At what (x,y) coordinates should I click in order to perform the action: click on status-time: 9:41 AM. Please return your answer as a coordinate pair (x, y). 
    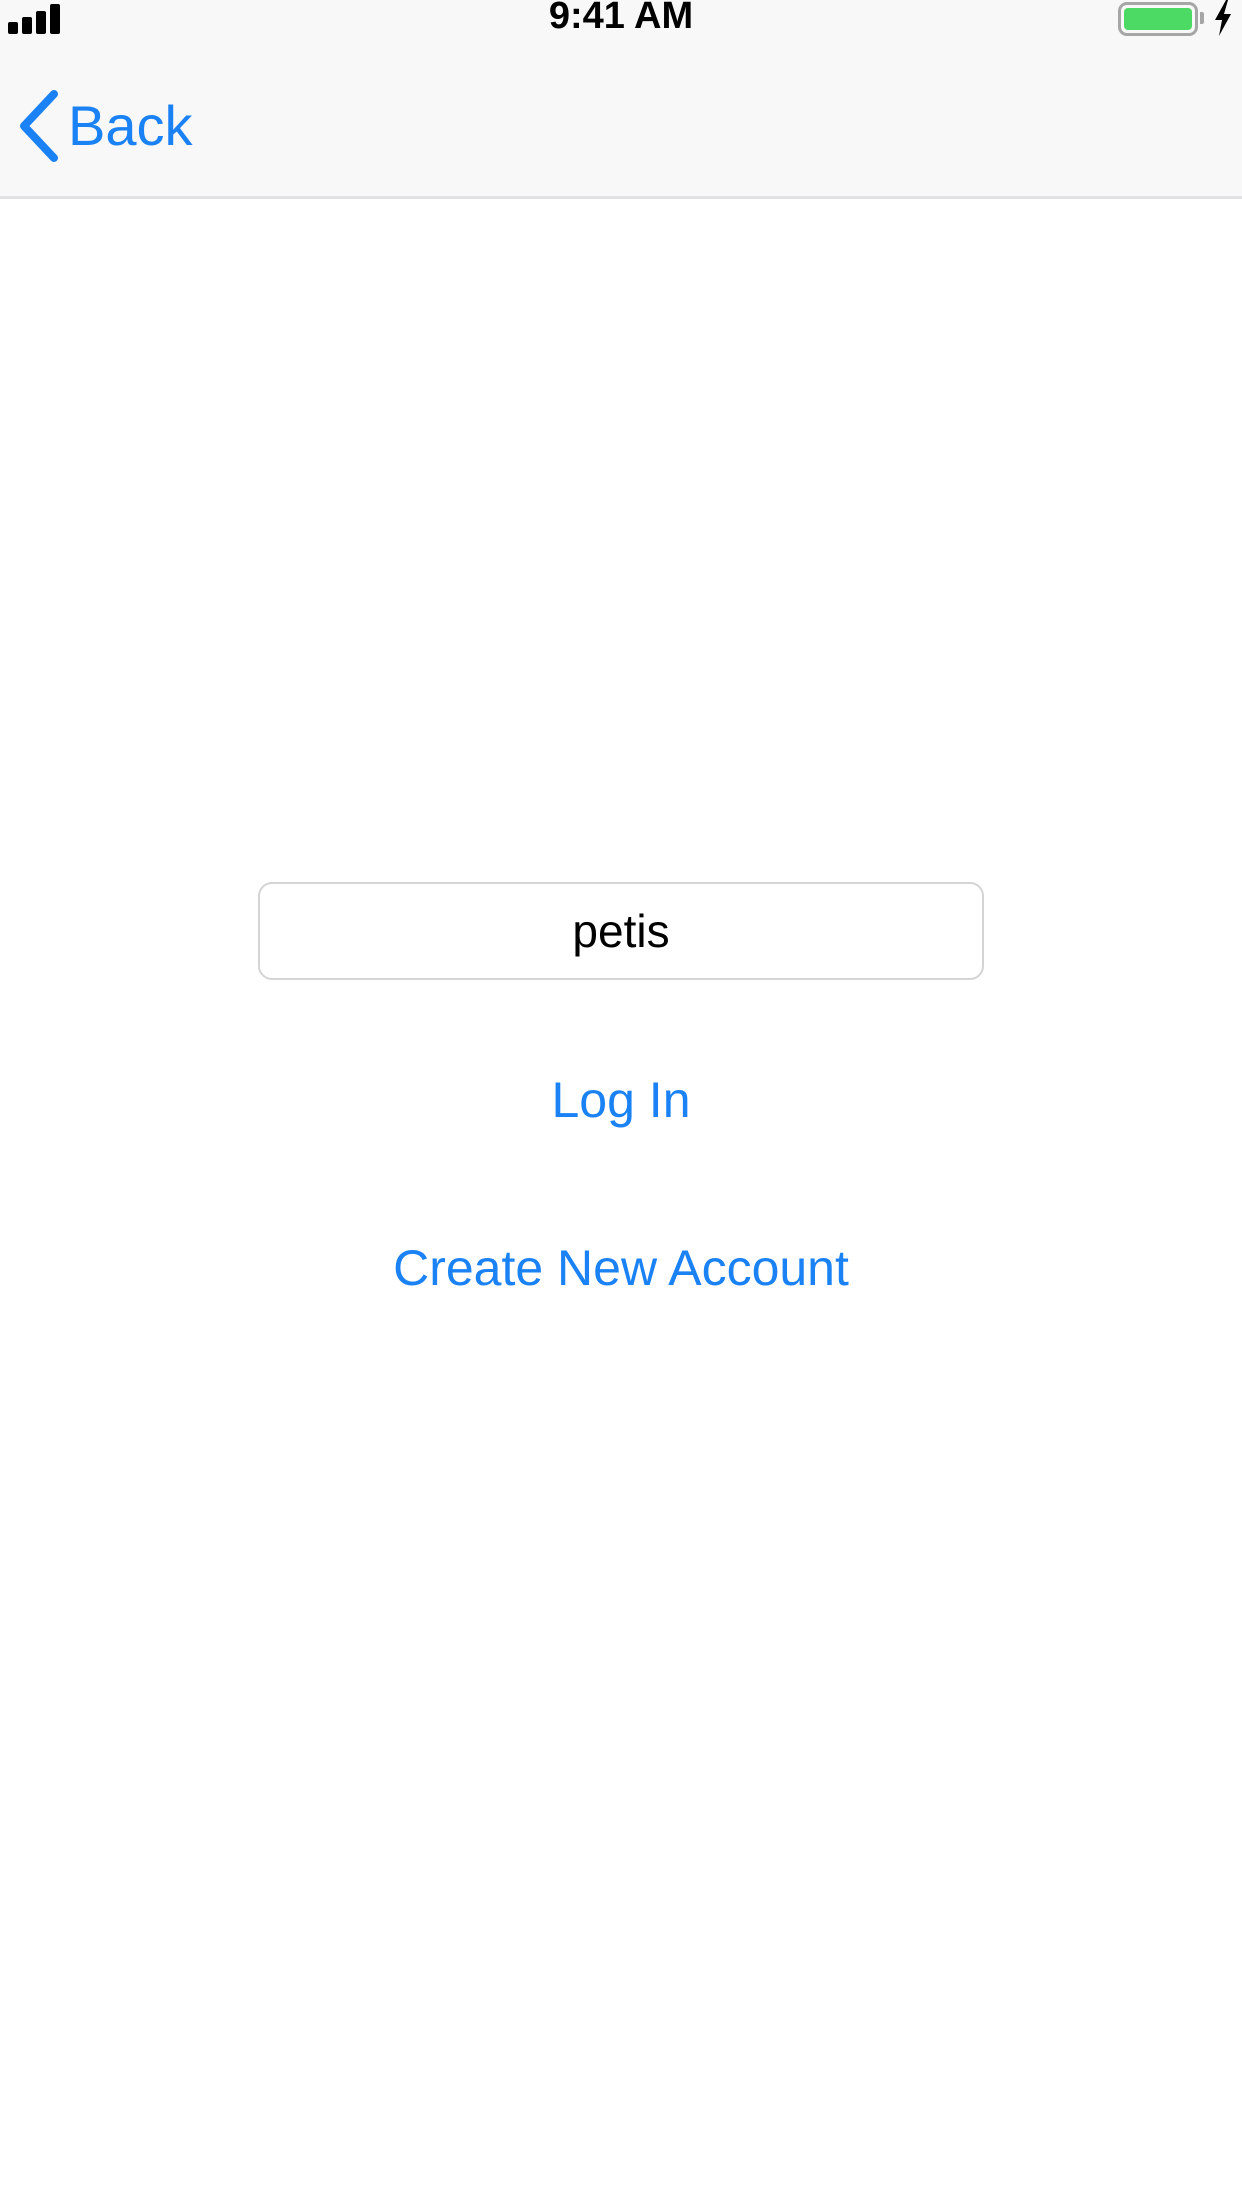
    Looking at the image, I should click on (621, 18).